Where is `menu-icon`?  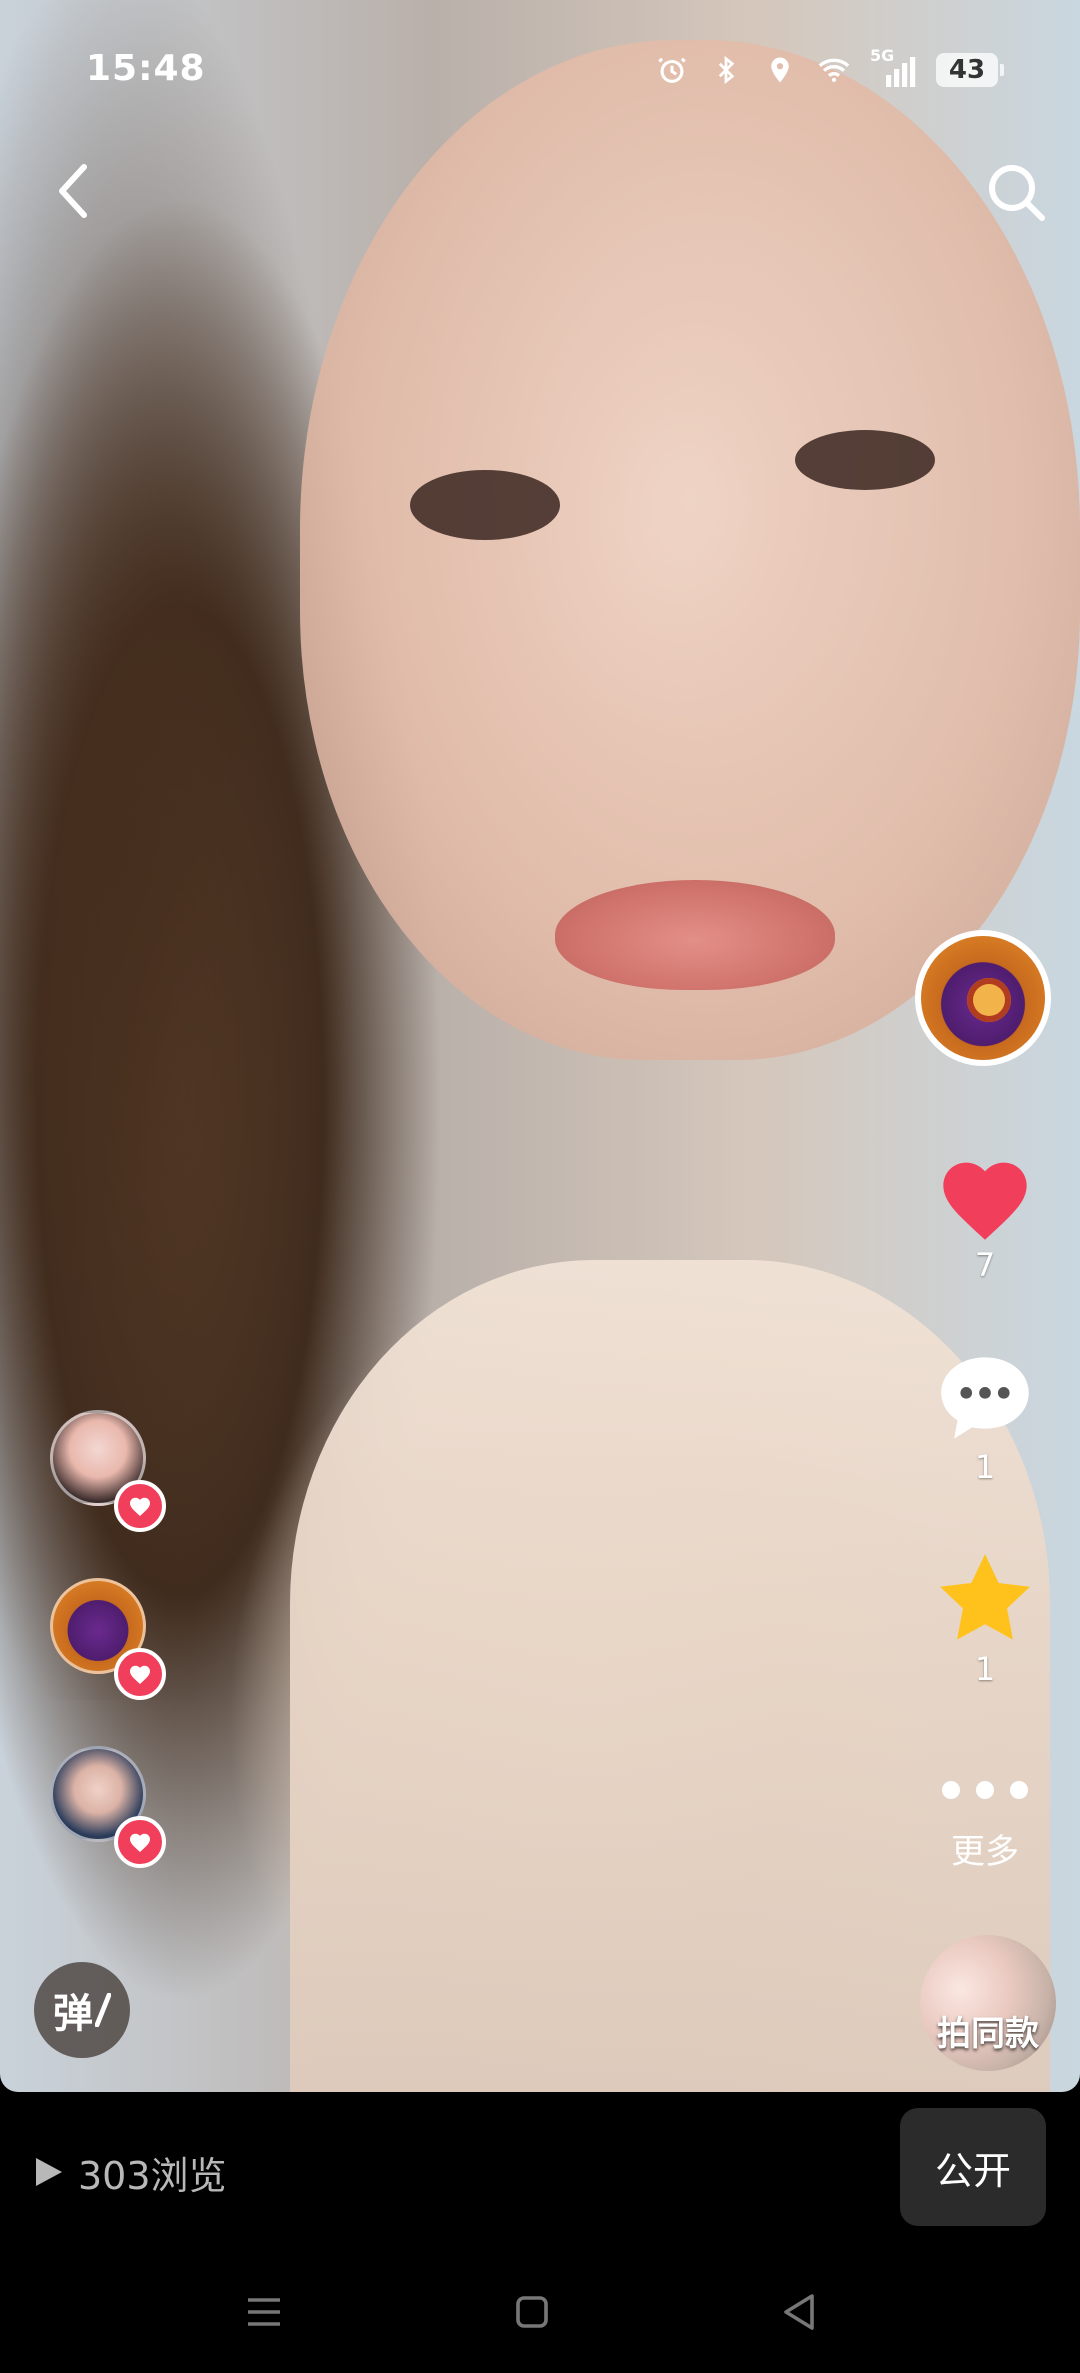 menu-icon is located at coordinates (264, 2312).